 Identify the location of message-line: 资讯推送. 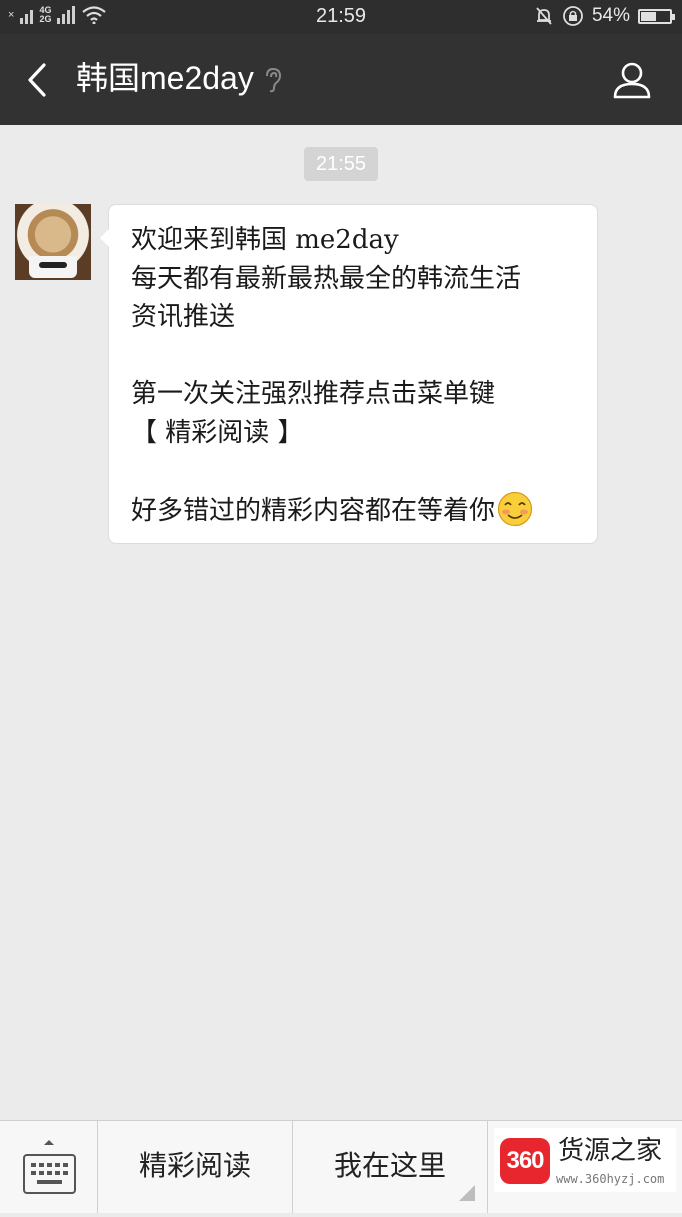
(183, 317).